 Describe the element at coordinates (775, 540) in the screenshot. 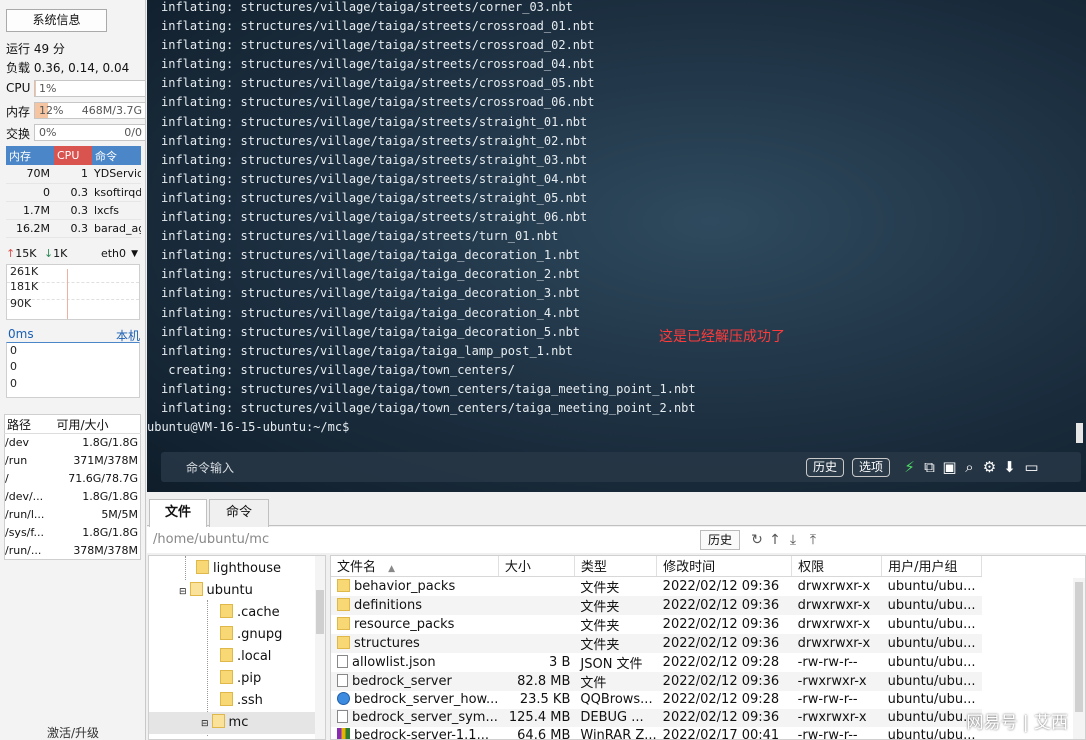

I see `up-directory-icon: ↑` at that location.